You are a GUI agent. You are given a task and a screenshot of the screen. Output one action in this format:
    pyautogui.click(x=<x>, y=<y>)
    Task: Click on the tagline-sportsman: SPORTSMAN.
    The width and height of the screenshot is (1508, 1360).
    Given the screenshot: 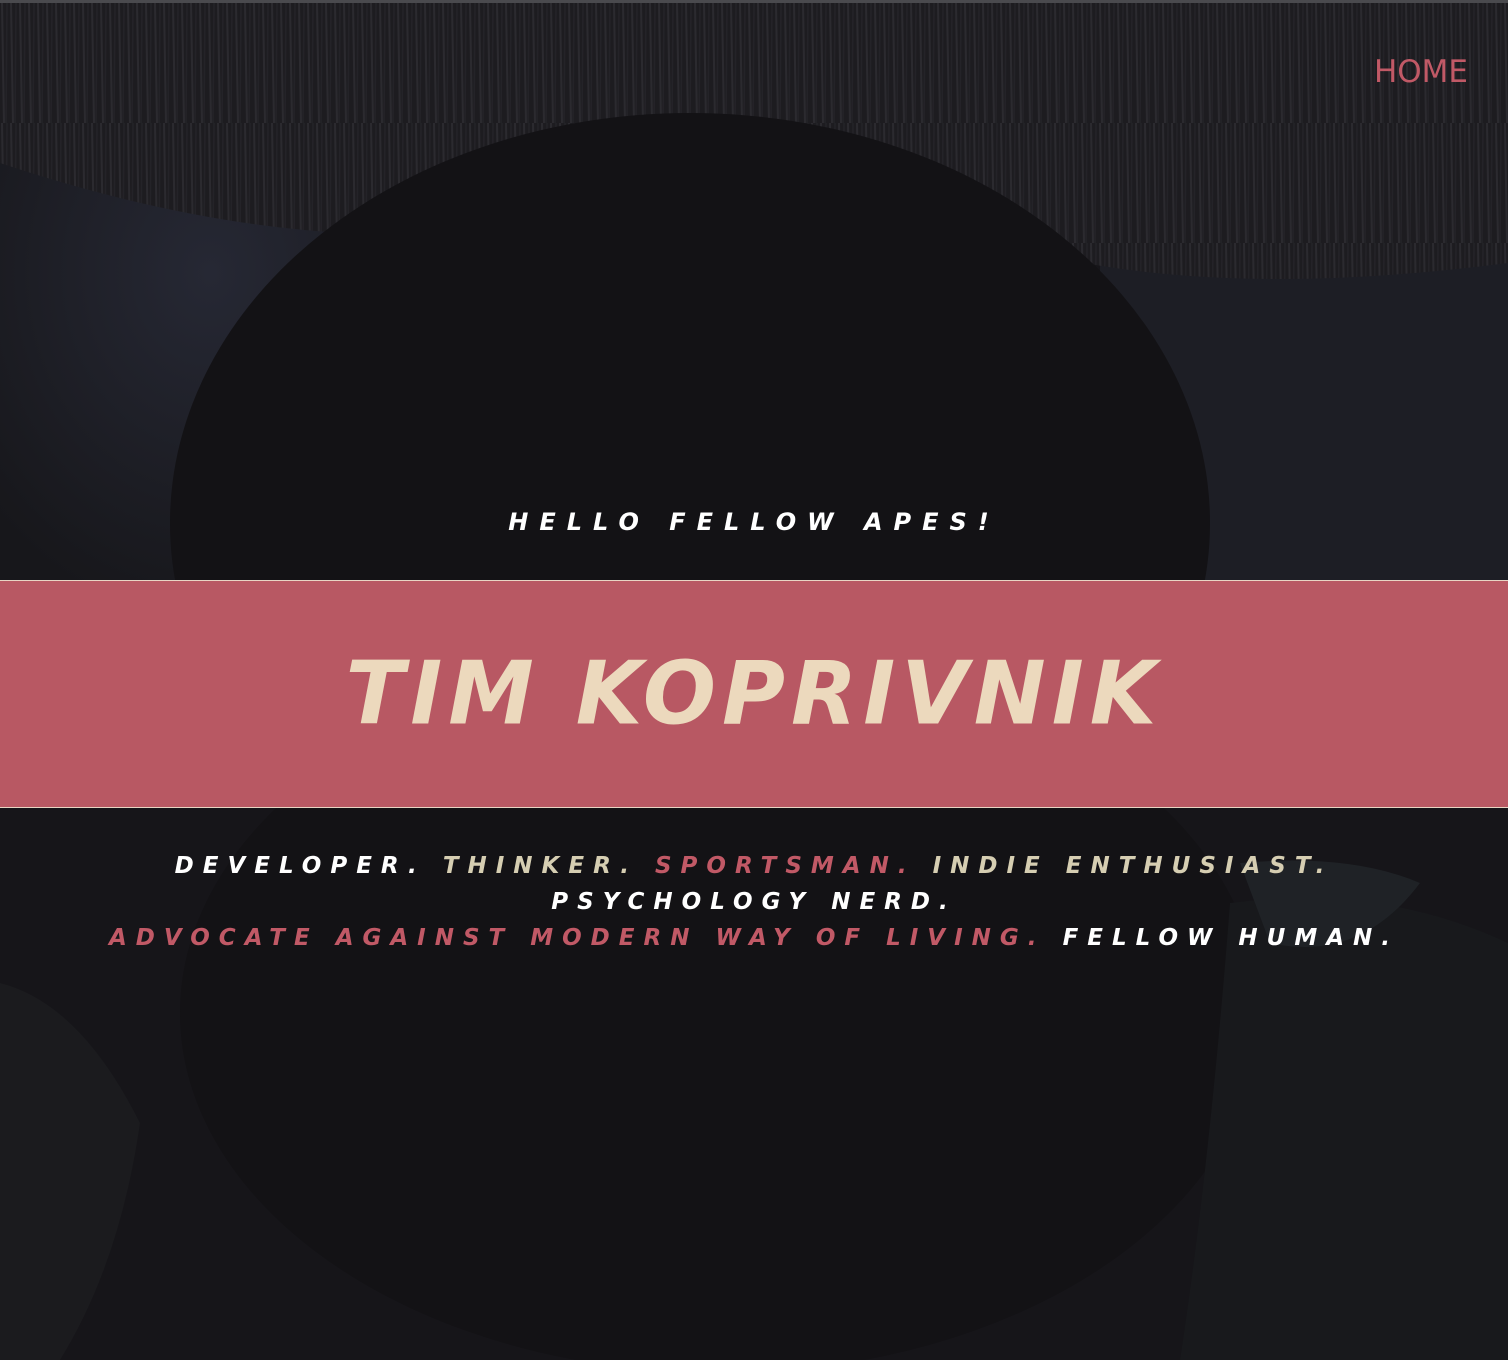 What is the action you would take?
    pyautogui.click(x=785, y=866)
    